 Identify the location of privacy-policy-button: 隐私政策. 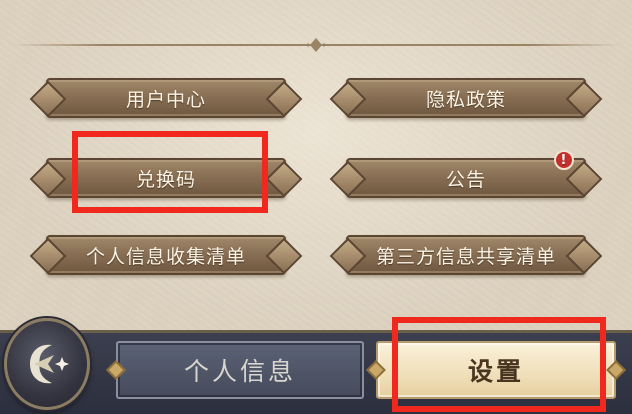
(466, 98).